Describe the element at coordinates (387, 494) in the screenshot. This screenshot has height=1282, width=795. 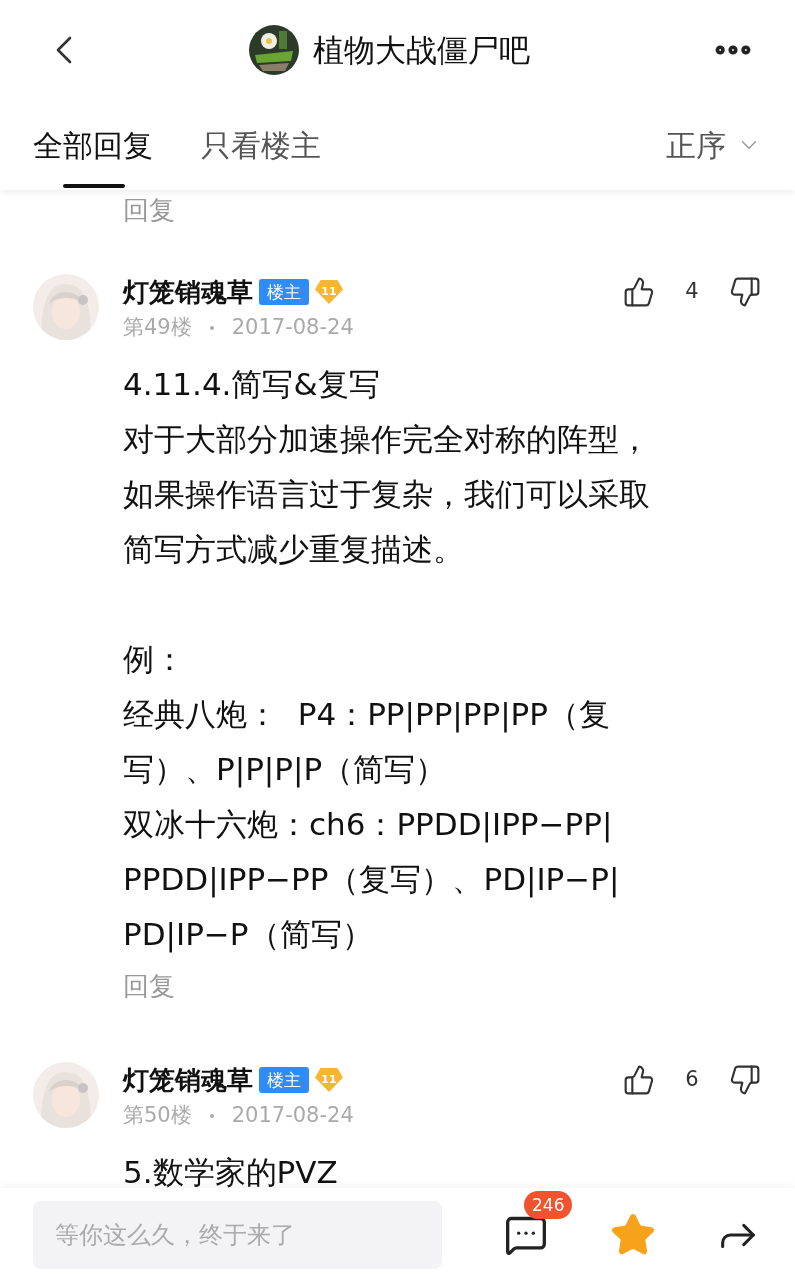
I see `post-text-line: 如果操作语言过于复杂，我们可以采取` at that location.